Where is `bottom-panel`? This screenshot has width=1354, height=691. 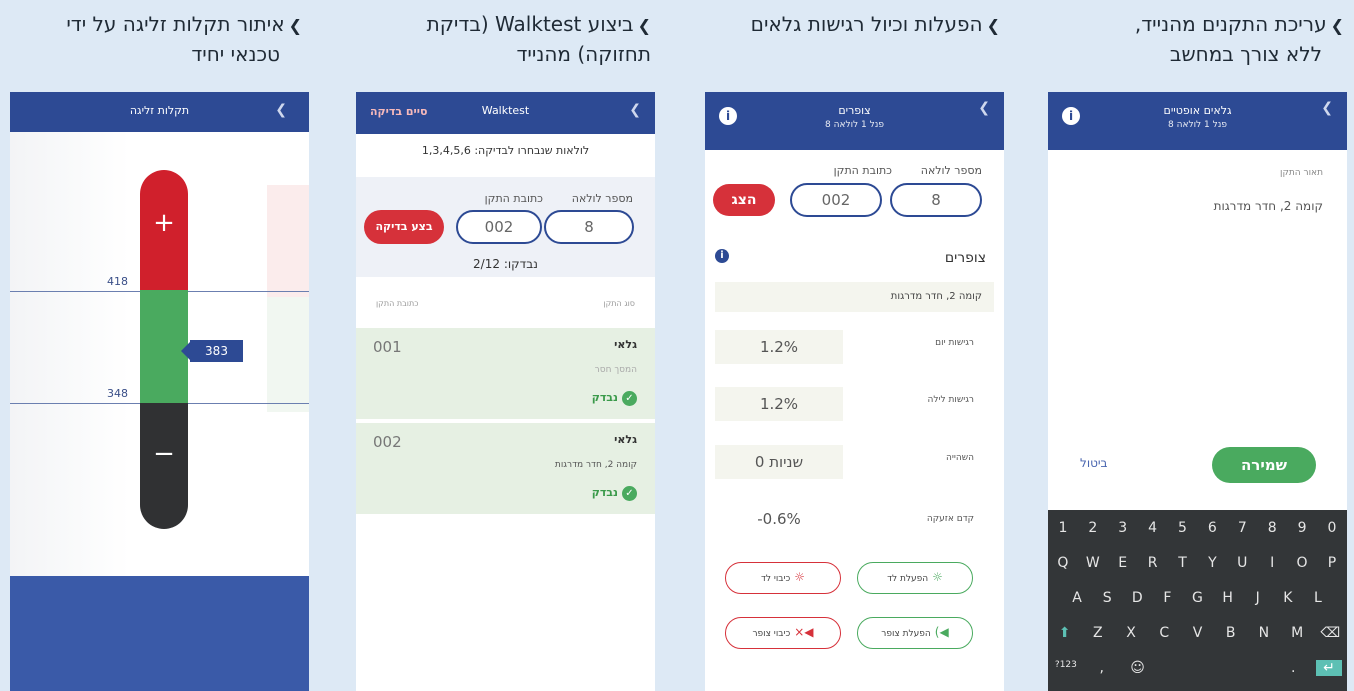 bottom-panel is located at coordinates (159, 633).